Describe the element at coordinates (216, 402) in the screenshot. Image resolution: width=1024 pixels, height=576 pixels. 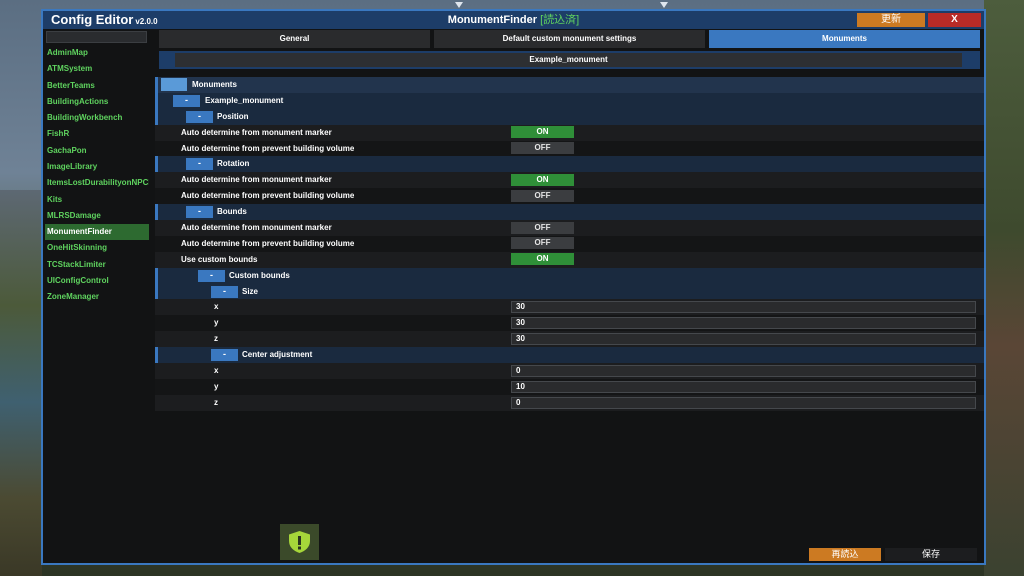
I see `field-label: z` at that location.